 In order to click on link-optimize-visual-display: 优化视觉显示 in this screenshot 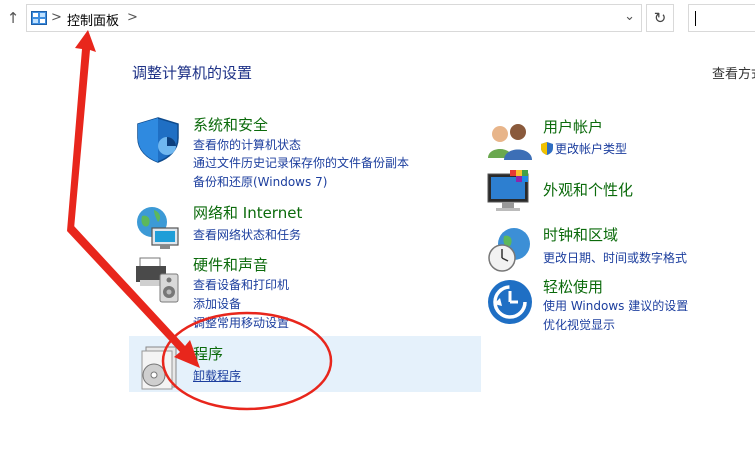, I will do `click(579, 324)`.